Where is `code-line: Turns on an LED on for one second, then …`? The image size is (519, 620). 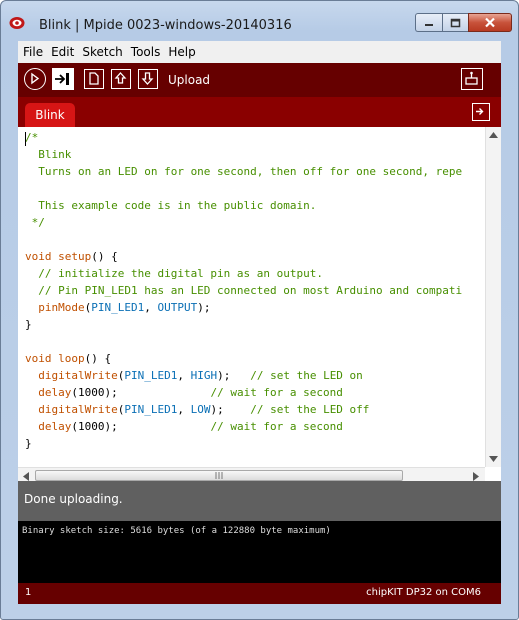 code-line: Turns on an LED on for one second, then … is located at coordinates (243, 173).